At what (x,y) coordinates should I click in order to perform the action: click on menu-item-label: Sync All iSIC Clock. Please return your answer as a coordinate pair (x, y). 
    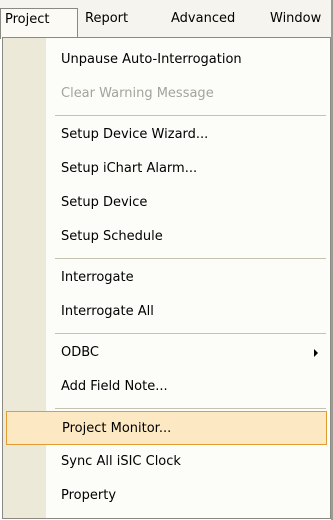
    Looking at the image, I should click on (121, 461).